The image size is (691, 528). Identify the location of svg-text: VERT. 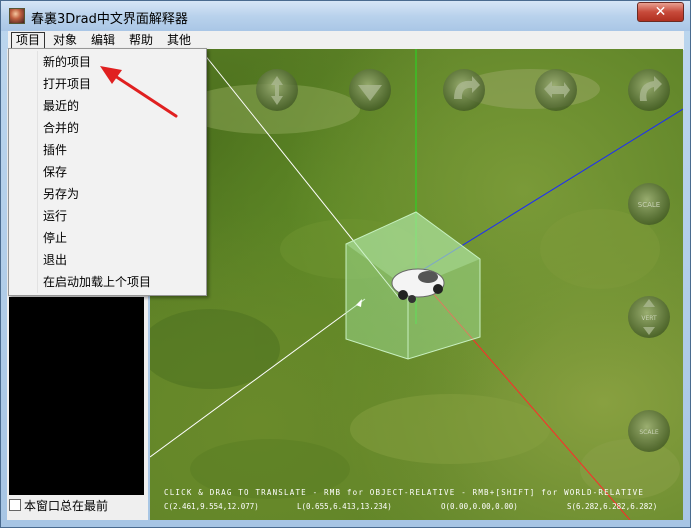
(649, 318).